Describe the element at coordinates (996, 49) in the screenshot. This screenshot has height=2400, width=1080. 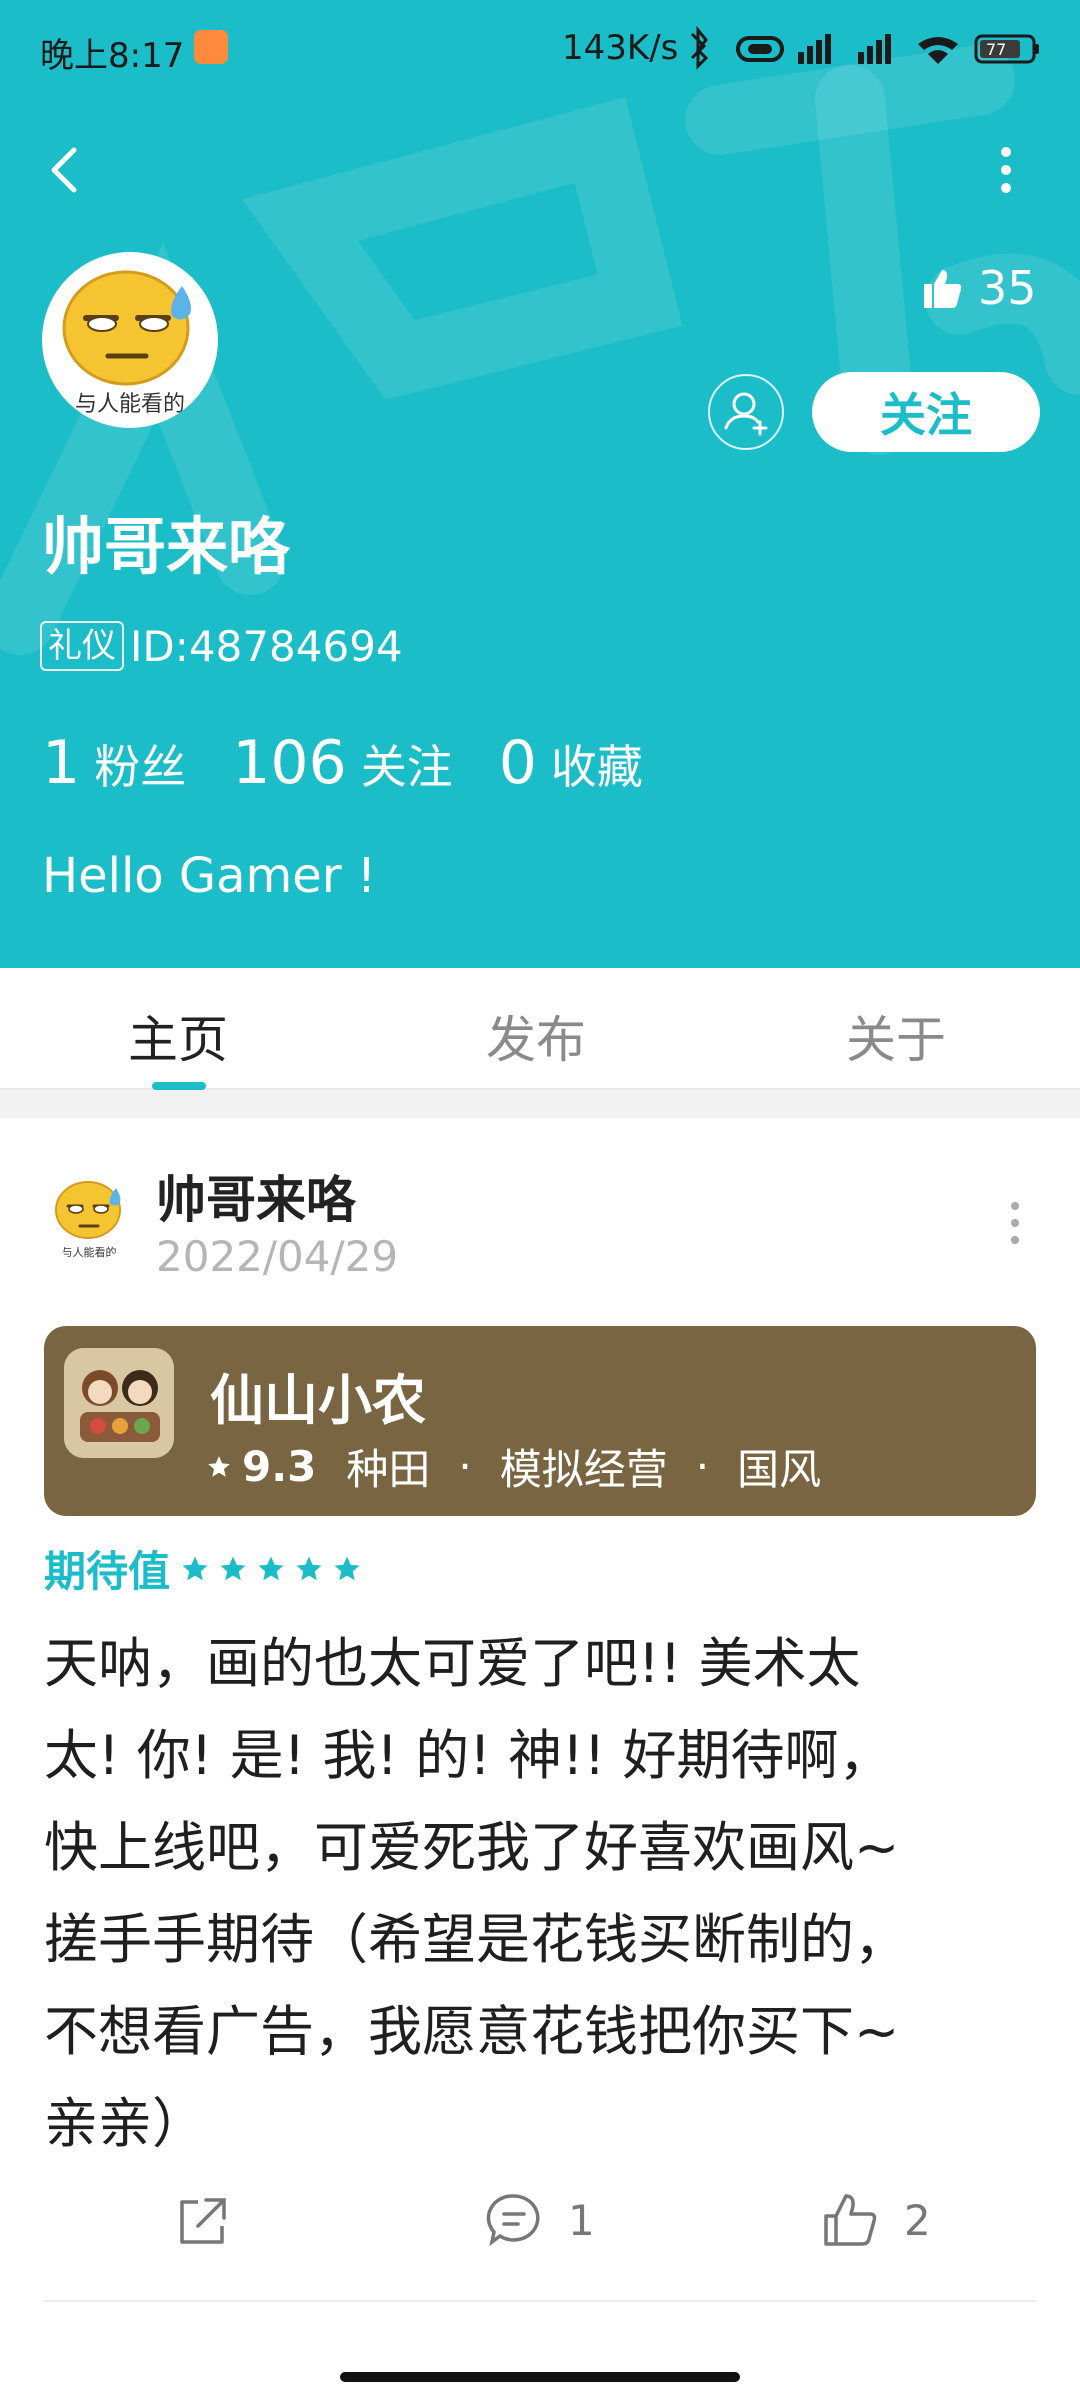
I see `svg-text: 77` at that location.